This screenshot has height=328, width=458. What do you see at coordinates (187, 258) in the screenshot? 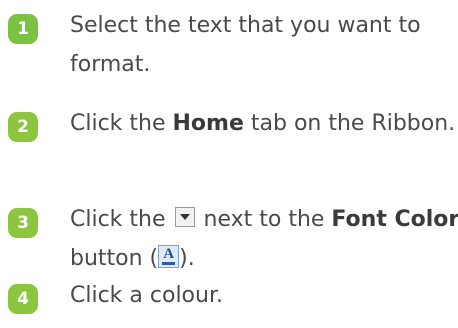
I see `step-text-post2: ).` at bounding box center [187, 258].